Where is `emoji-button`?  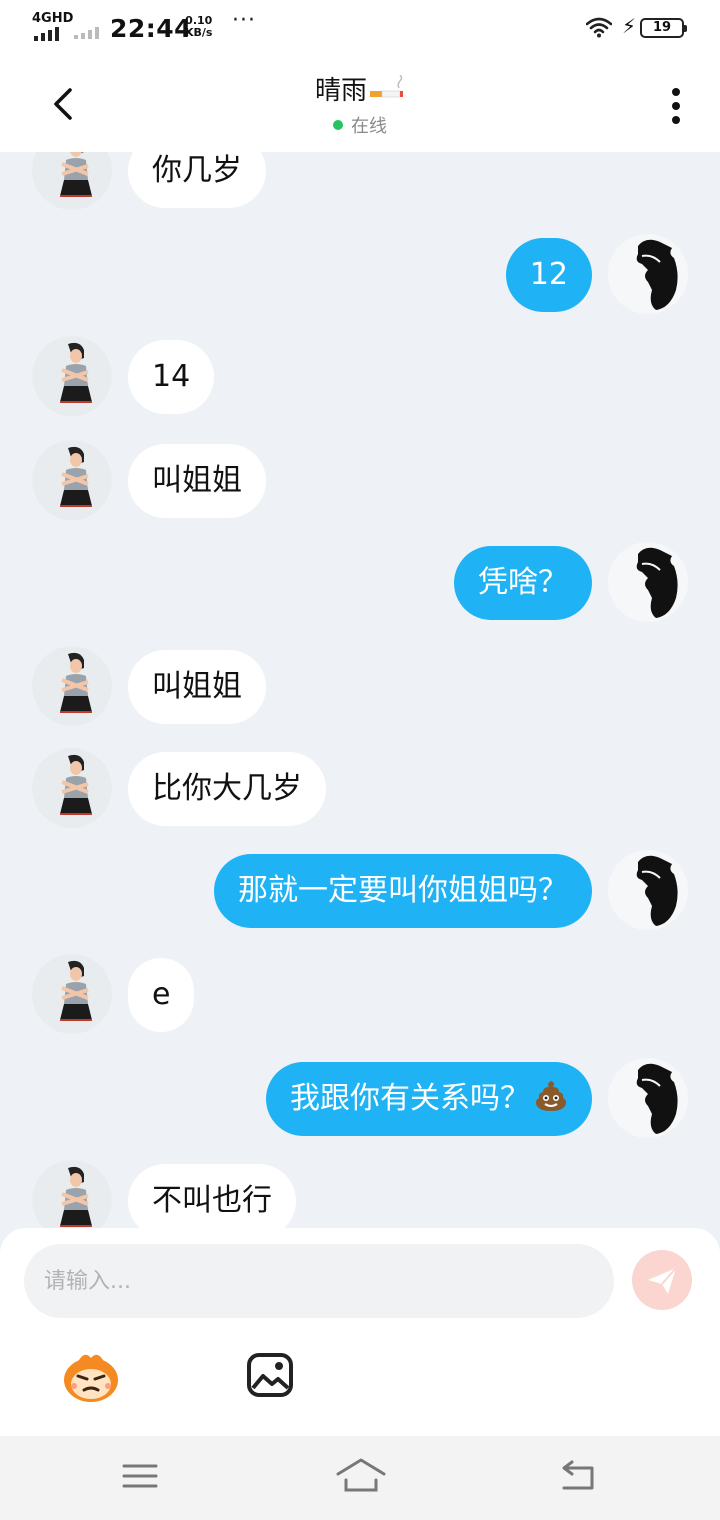
emoji-button is located at coordinates (91, 1376).